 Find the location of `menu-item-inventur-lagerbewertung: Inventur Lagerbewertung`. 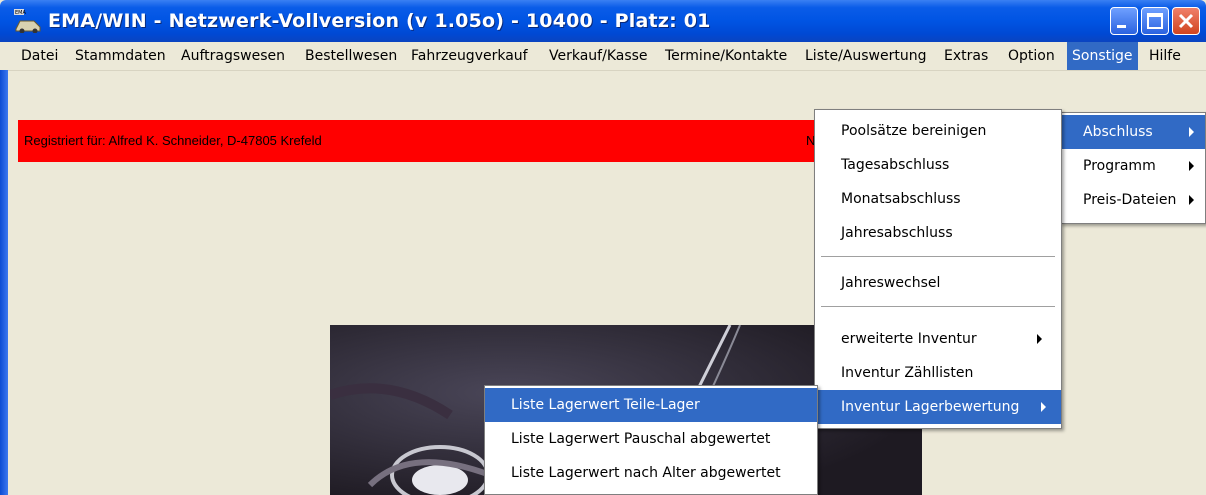

menu-item-inventur-lagerbewertung: Inventur Lagerbewertung is located at coordinates (938, 407).